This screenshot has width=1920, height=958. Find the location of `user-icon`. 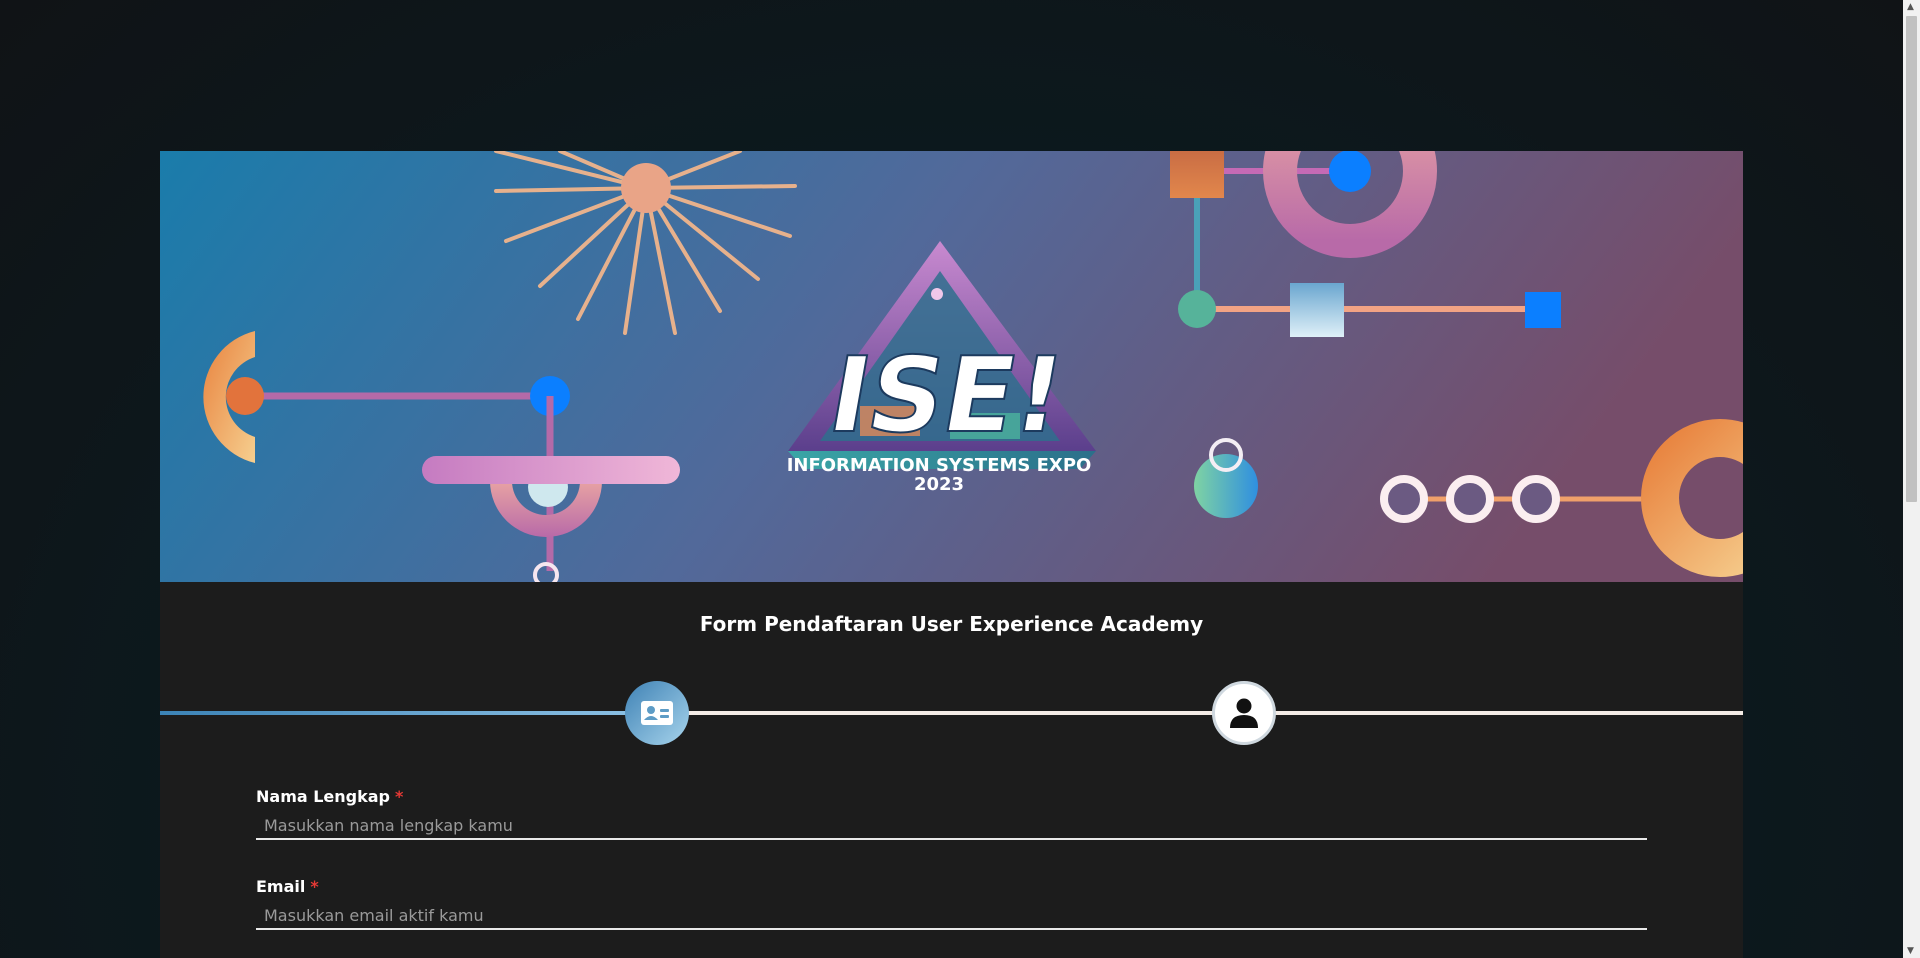

user-icon is located at coordinates (1244, 713).